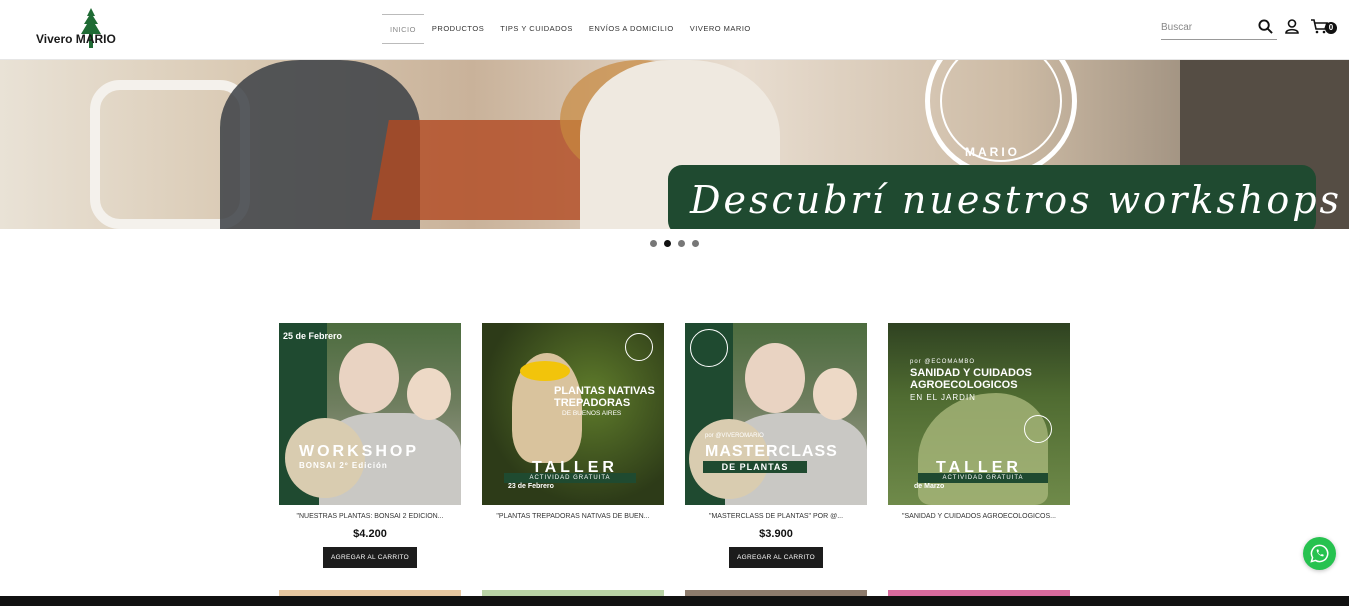 This screenshot has width=1349, height=606. I want to click on seal-text: MARIO, so click(992, 152).